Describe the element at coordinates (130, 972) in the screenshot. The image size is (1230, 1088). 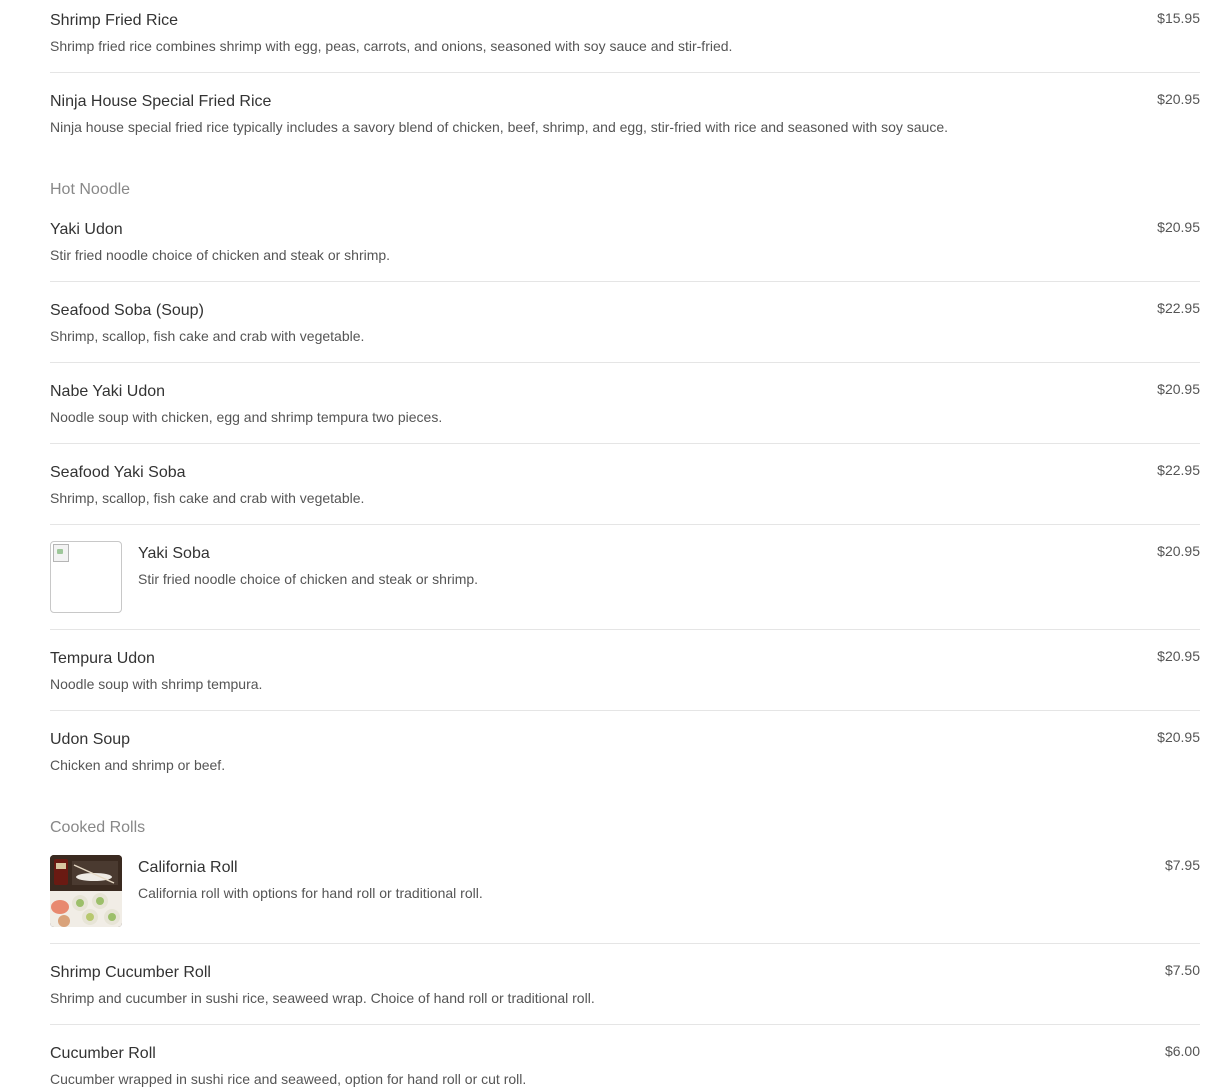
I see `item-name: Shrimp Cucumber Roll` at that location.